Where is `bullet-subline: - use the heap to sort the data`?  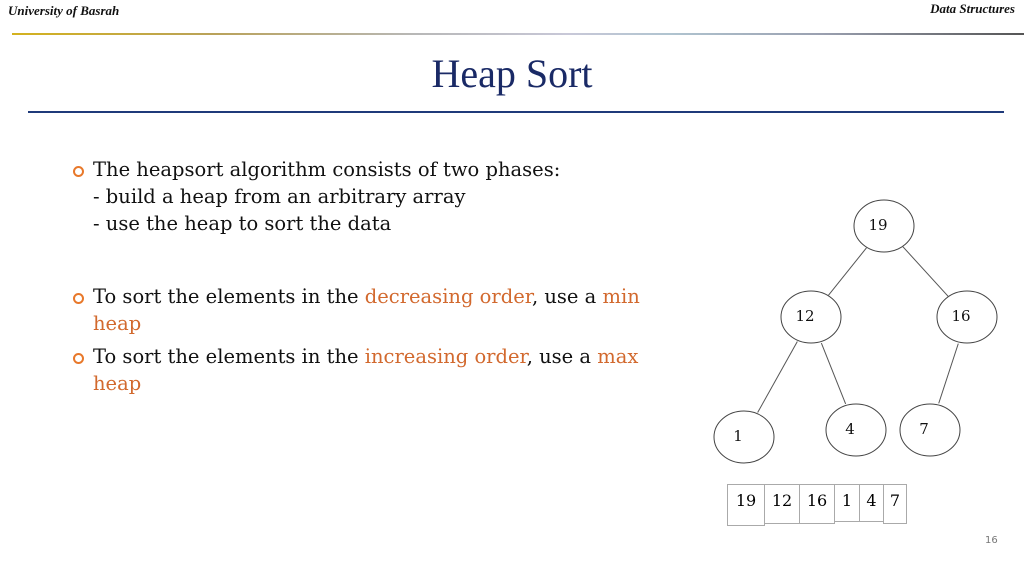 bullet-subline: - use the heap to sort the data is located at coordinates (242, 223).